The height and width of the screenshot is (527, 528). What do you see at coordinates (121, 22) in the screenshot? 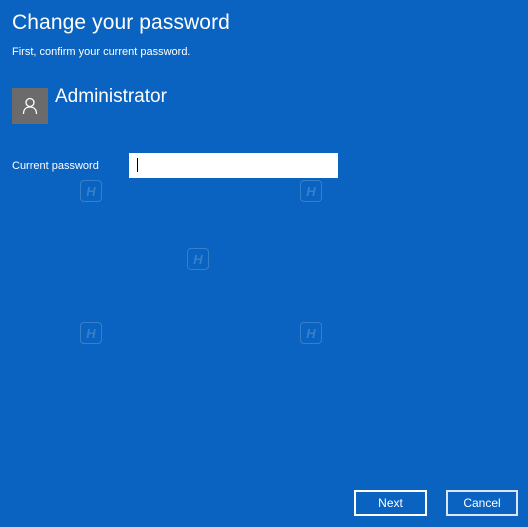
I see `page-title: Change your password` at bounding box center [121, 22].